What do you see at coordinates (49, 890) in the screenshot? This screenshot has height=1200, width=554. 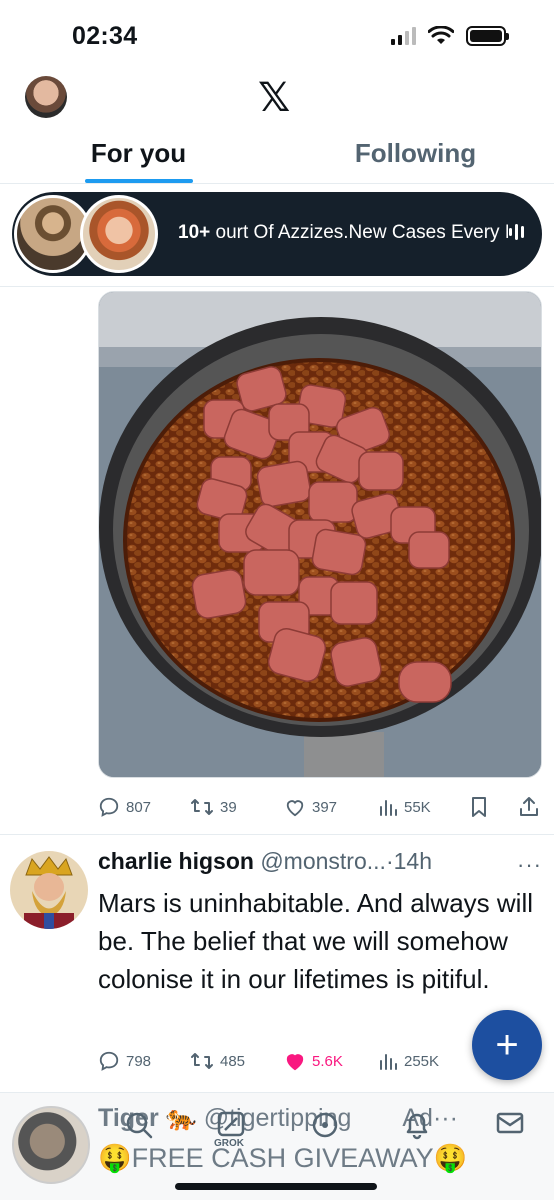 I see `author-avatar` at bounding box center [49, 890].